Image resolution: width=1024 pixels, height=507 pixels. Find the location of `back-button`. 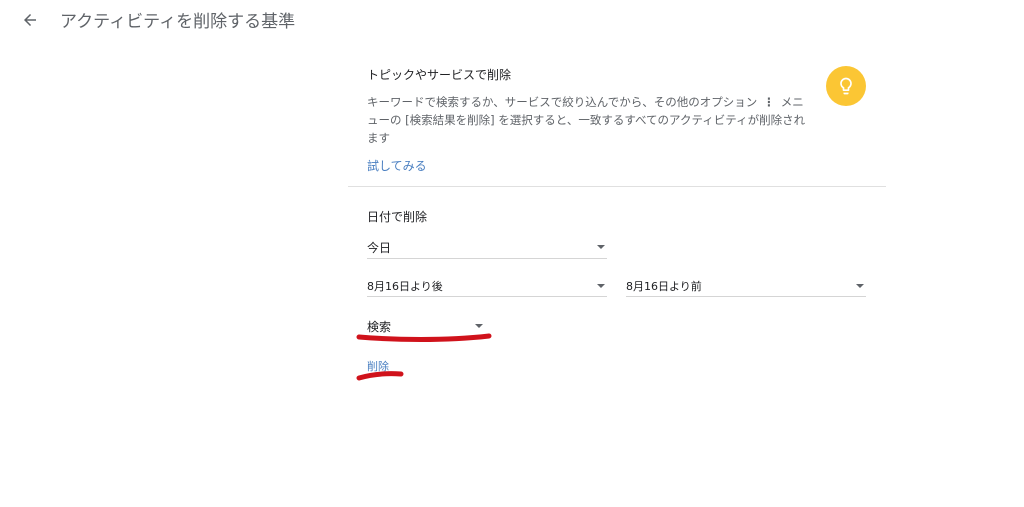

back-button is located at coordinates (30, 20).